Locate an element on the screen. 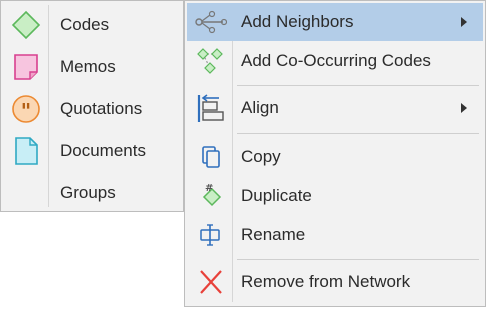  menu-item-add-co-occurring-codes: Add Co-Occurring Codes is located at coordinates (335, 61).